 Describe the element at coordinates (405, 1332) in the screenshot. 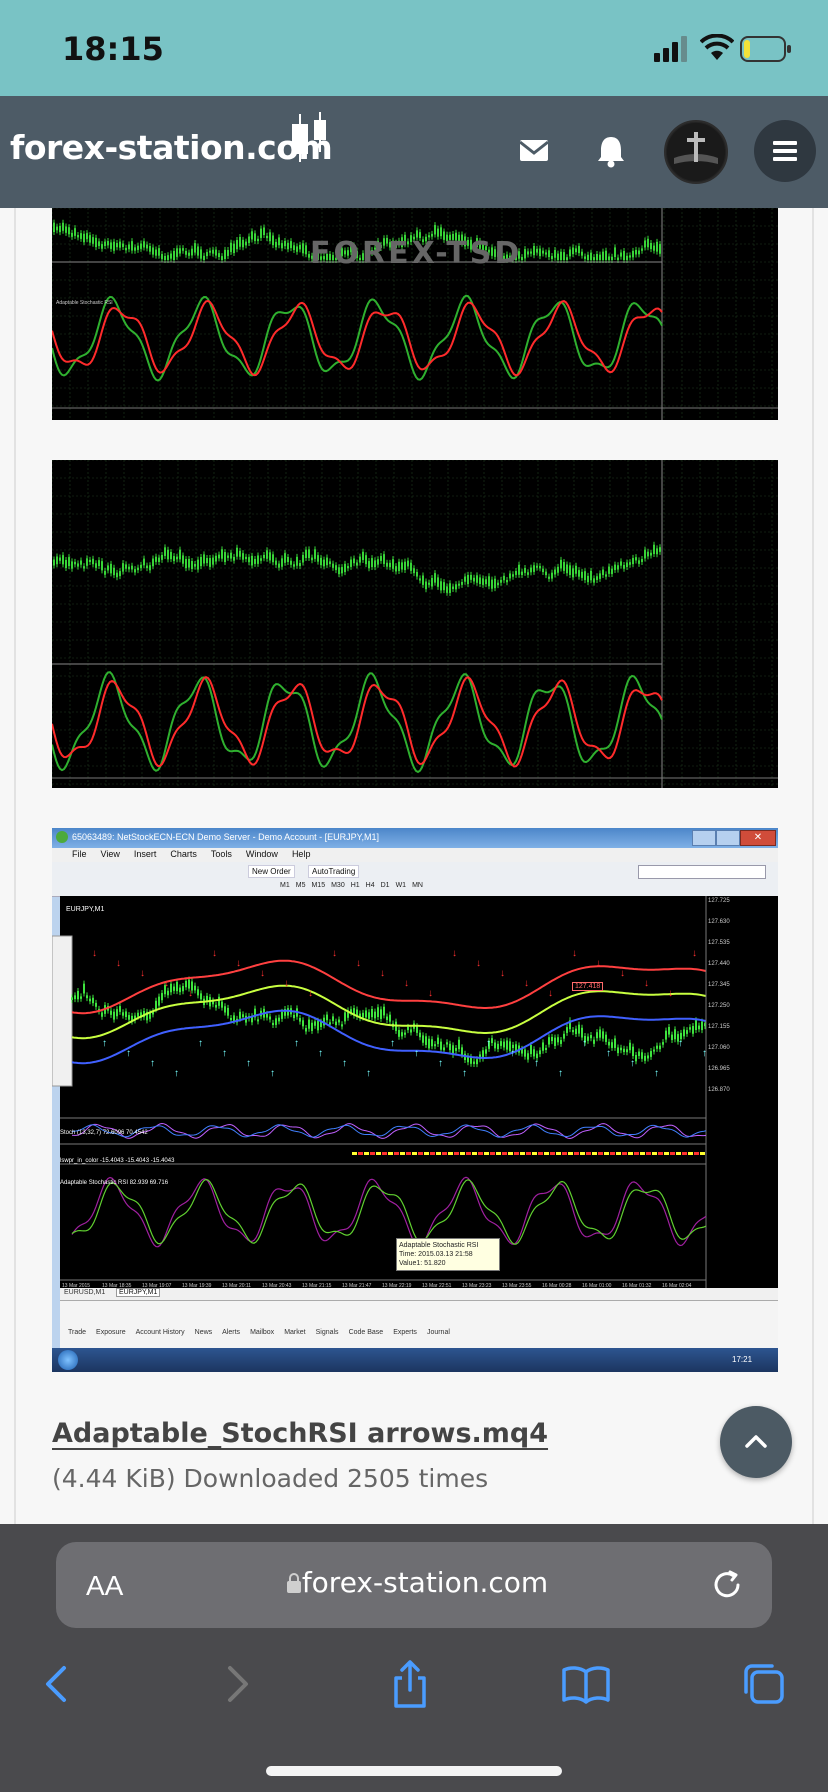

I see `terminal-tab-experts: Experts` at that location.